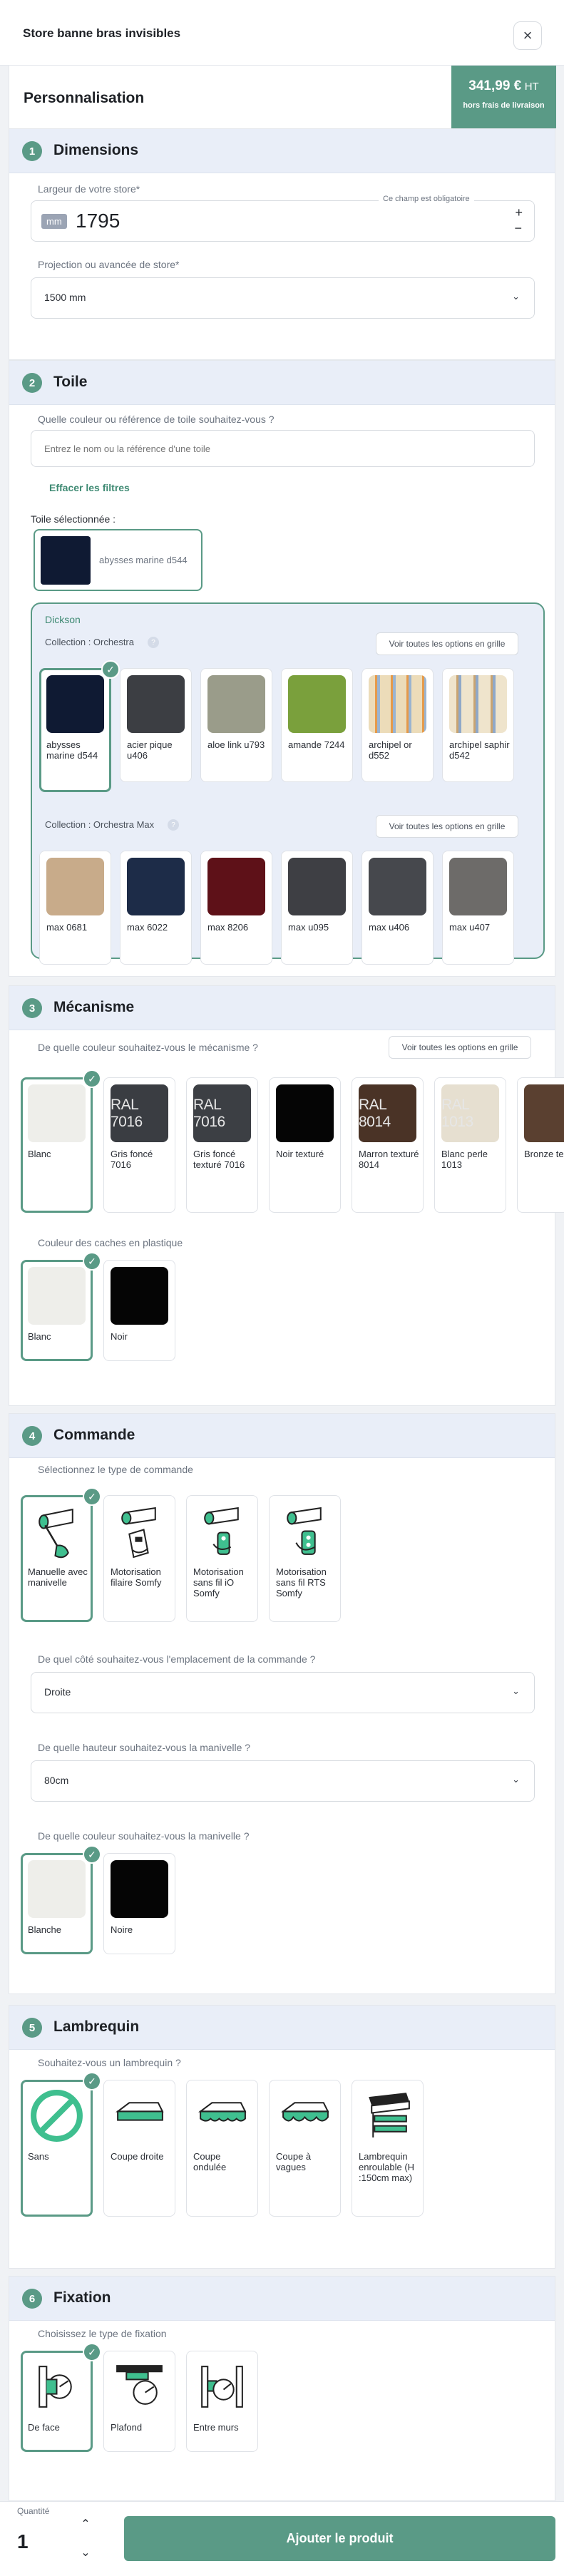 This screenshot has width=564, height=2576. What do you see at coordinates (544, 1154) in the screenshot?
I see `mecanisme-label: Bronze texturé` at bounding box center [544, 1154].